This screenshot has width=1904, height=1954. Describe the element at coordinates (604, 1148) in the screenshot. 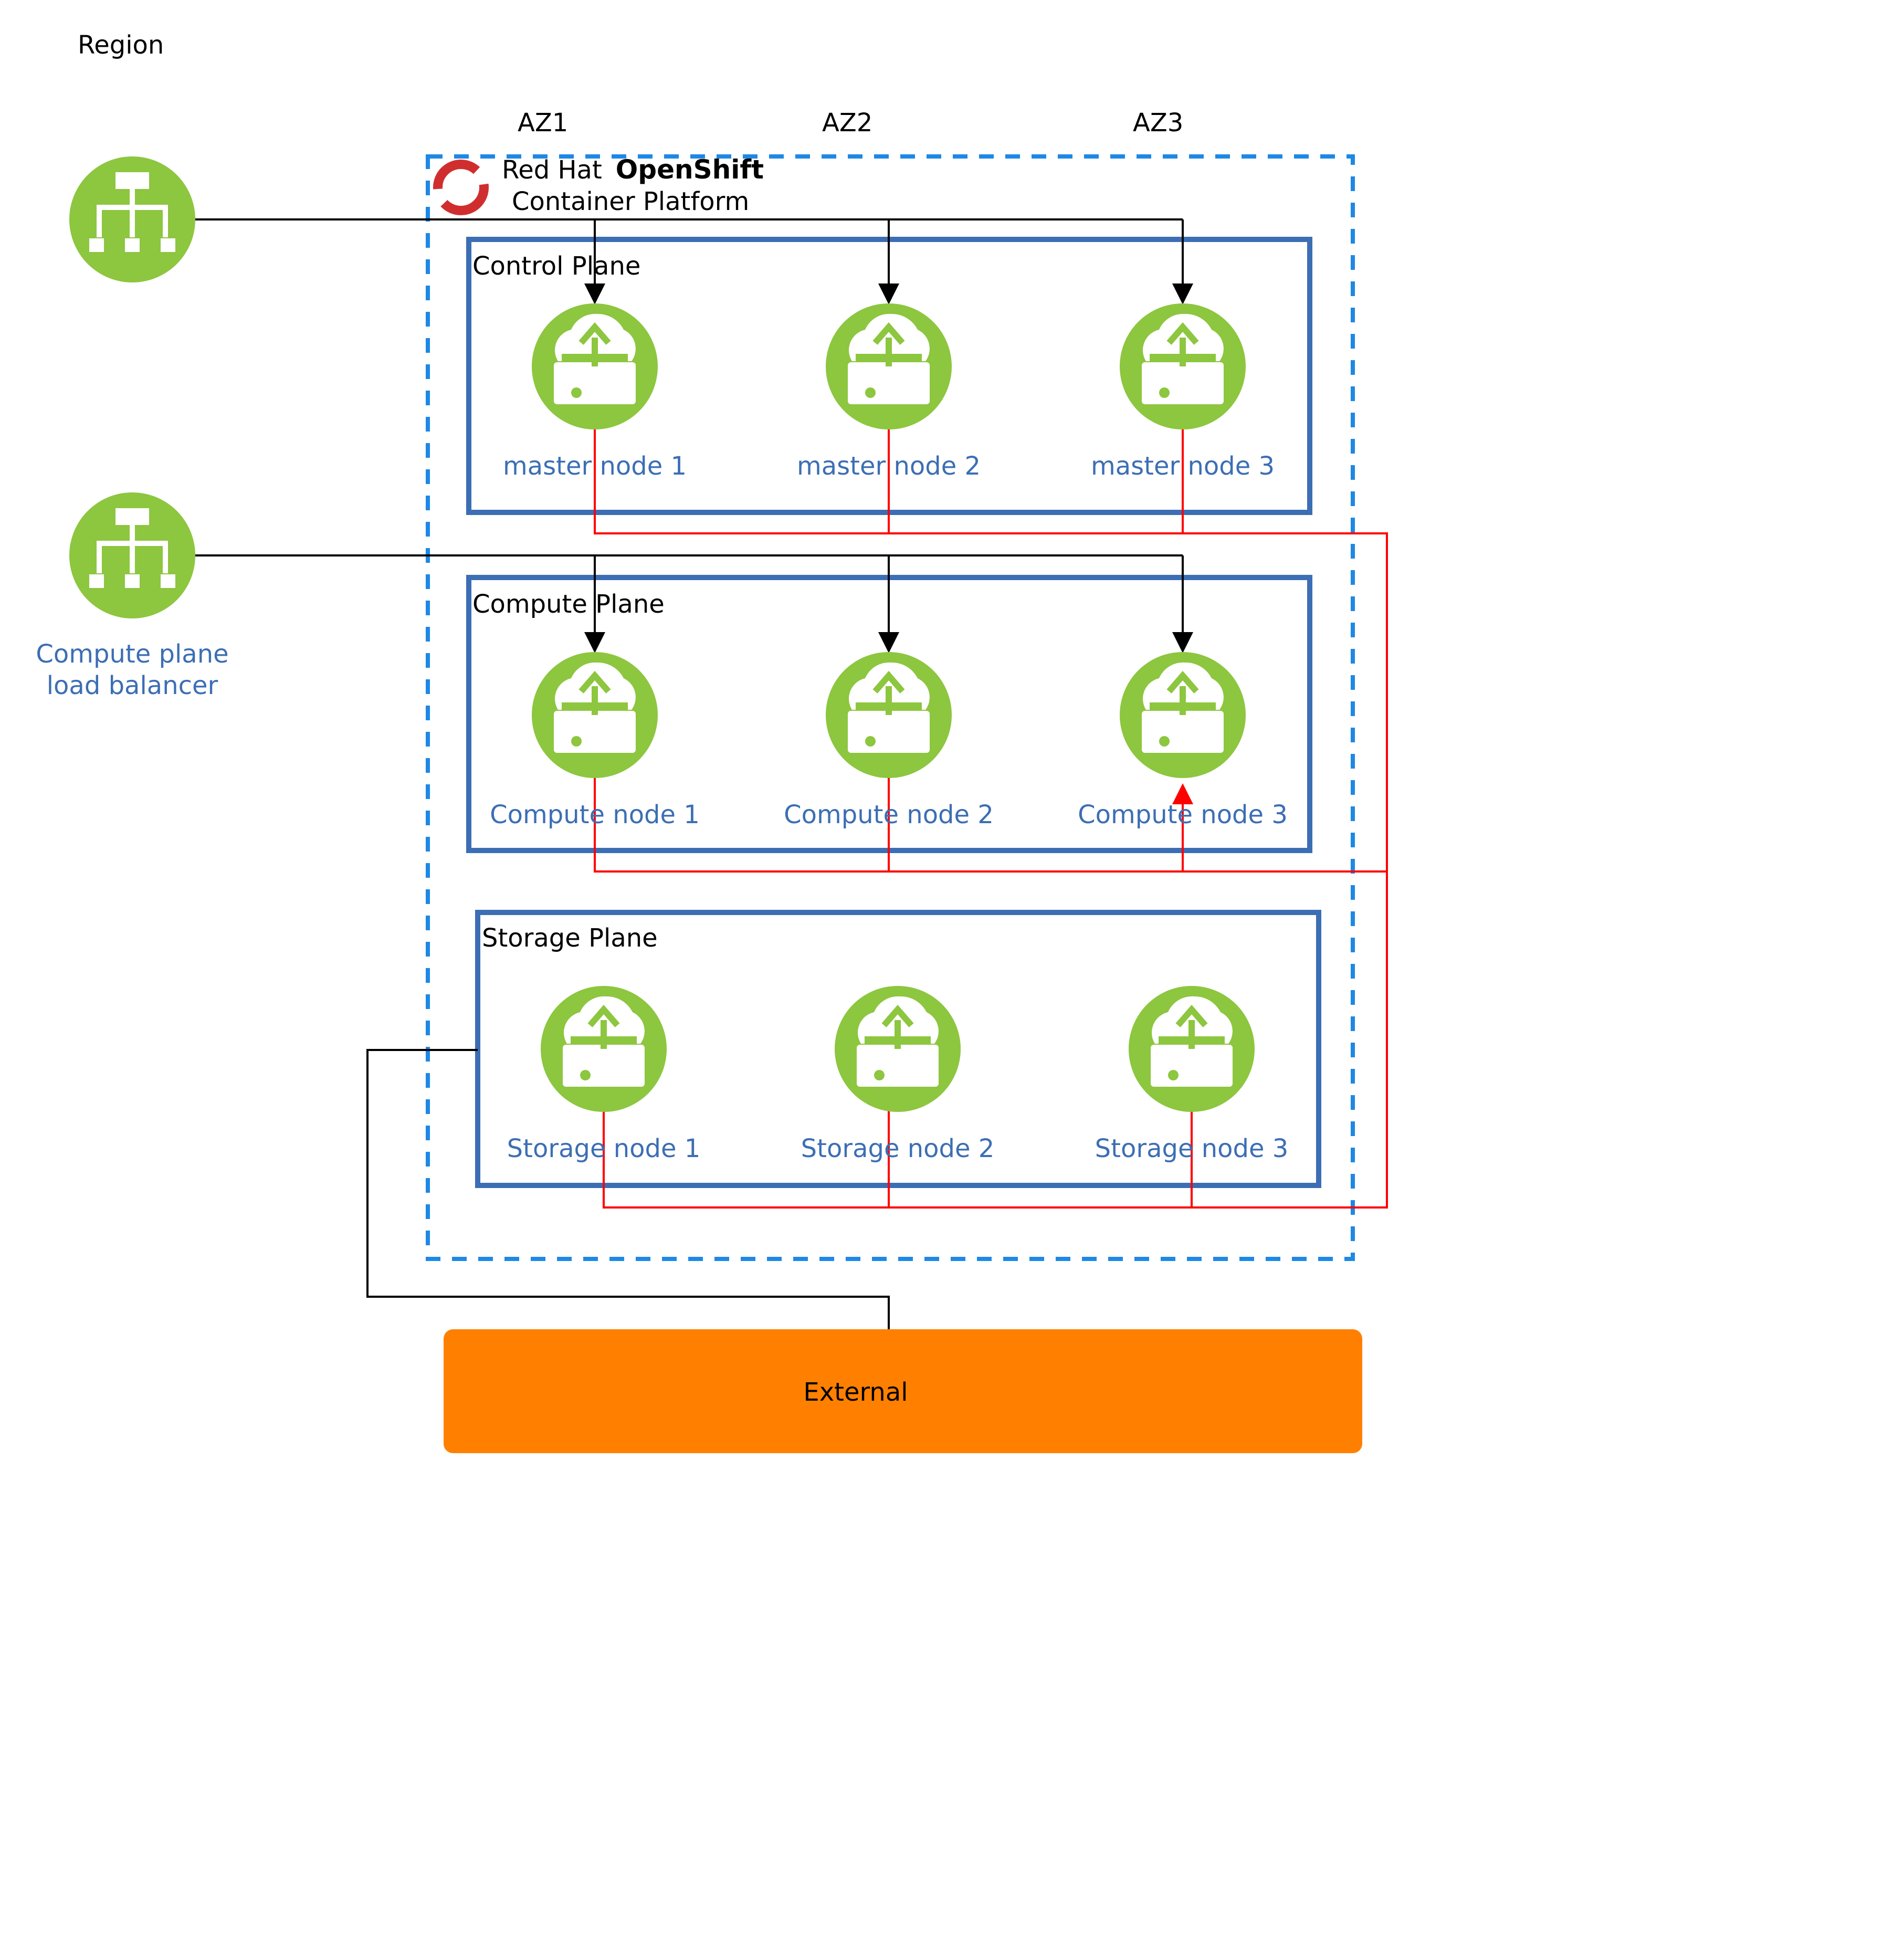

I see `storage-node-1-label: Storage node 1` at that location.